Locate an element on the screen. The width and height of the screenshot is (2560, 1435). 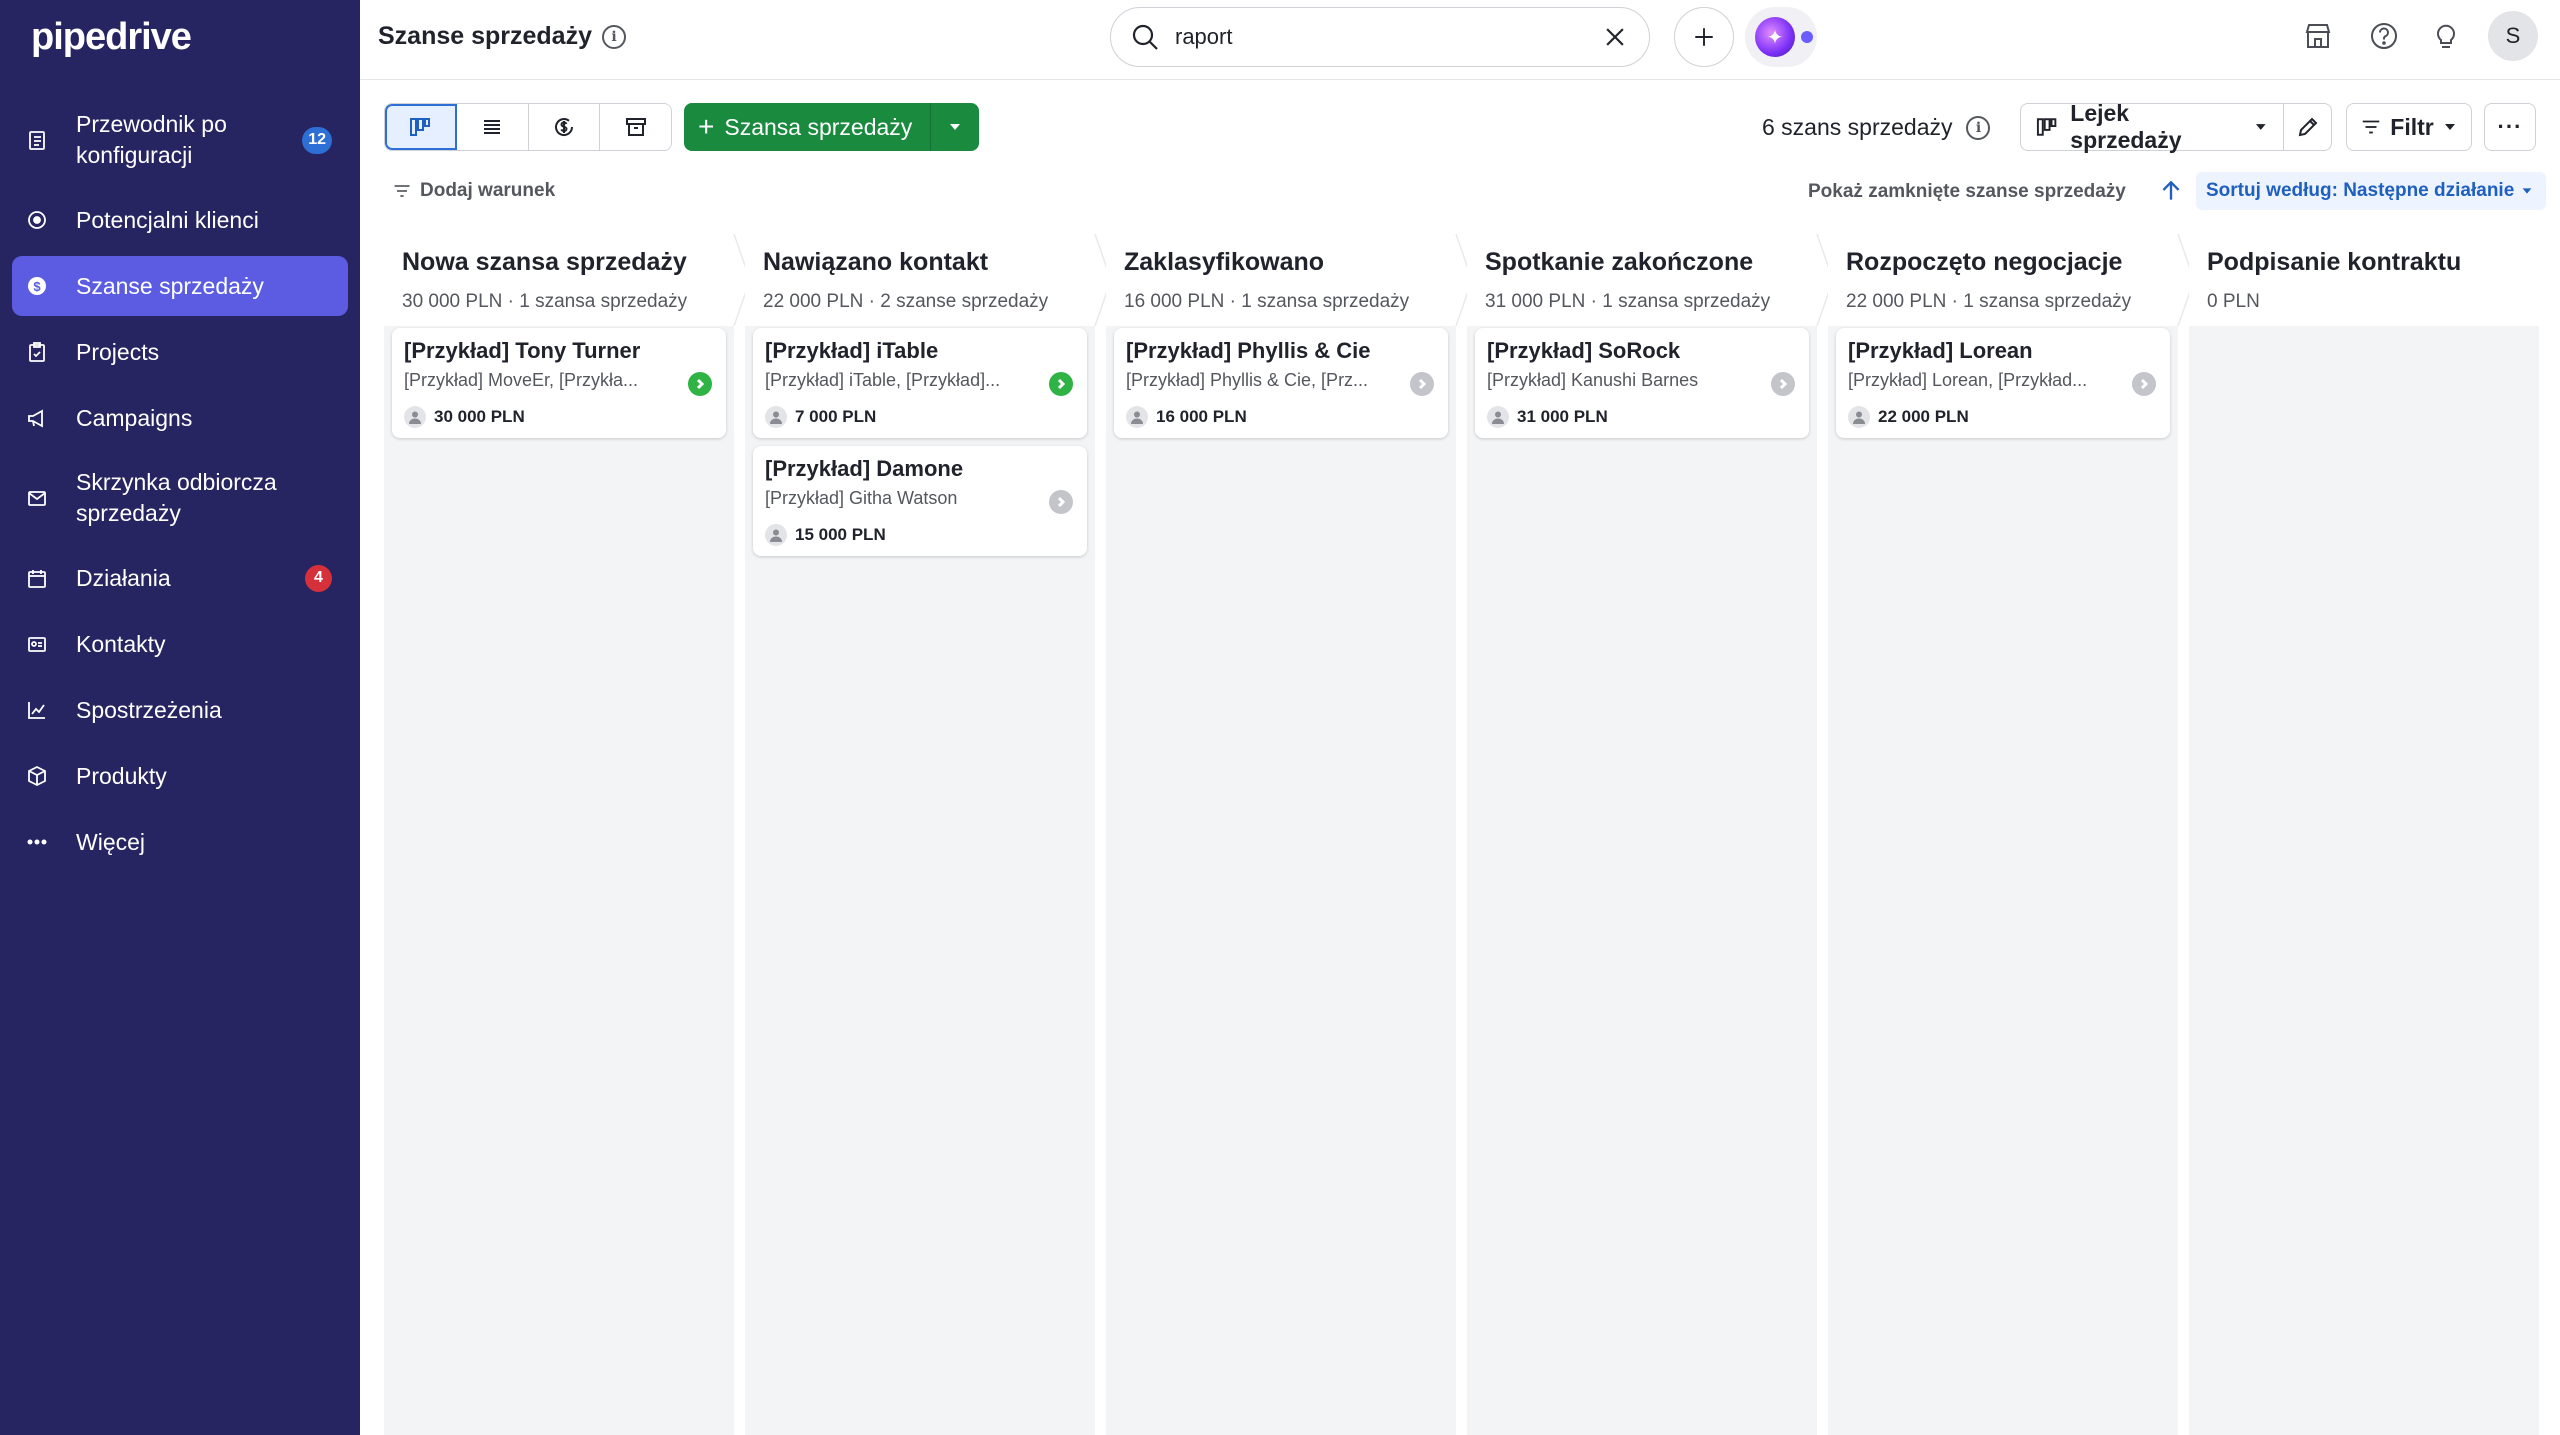
owner-avatar-icon is located at coordinates (1498, 417).